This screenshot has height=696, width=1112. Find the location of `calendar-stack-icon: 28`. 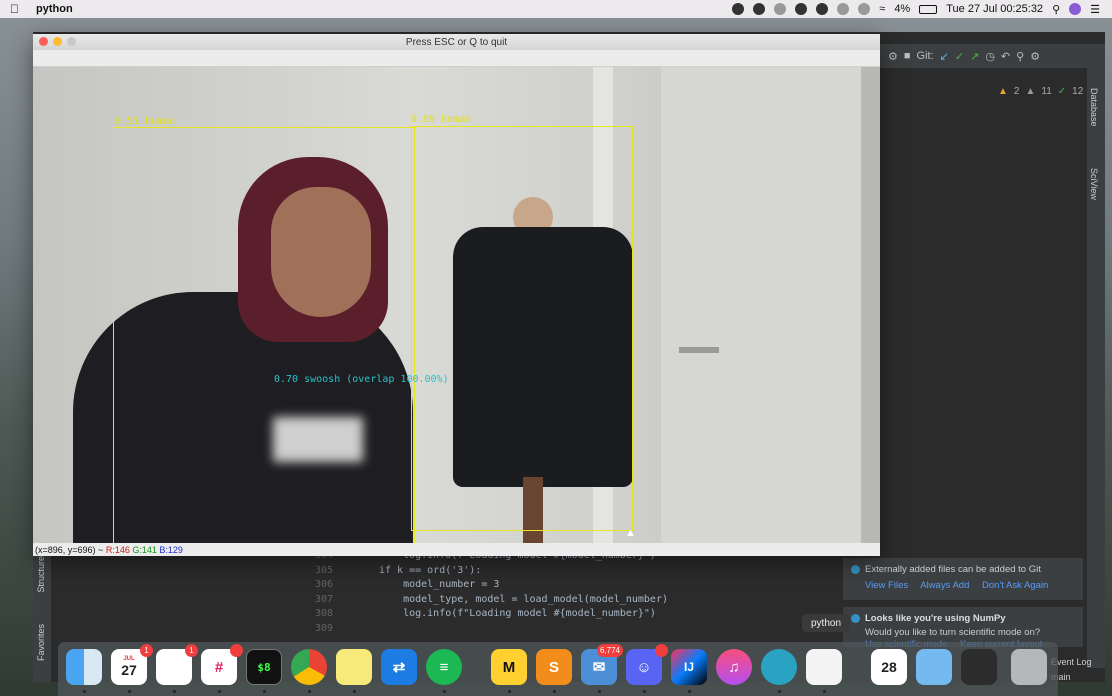

calendar-stack-icon: 28 is located at coordinates (889, 667).